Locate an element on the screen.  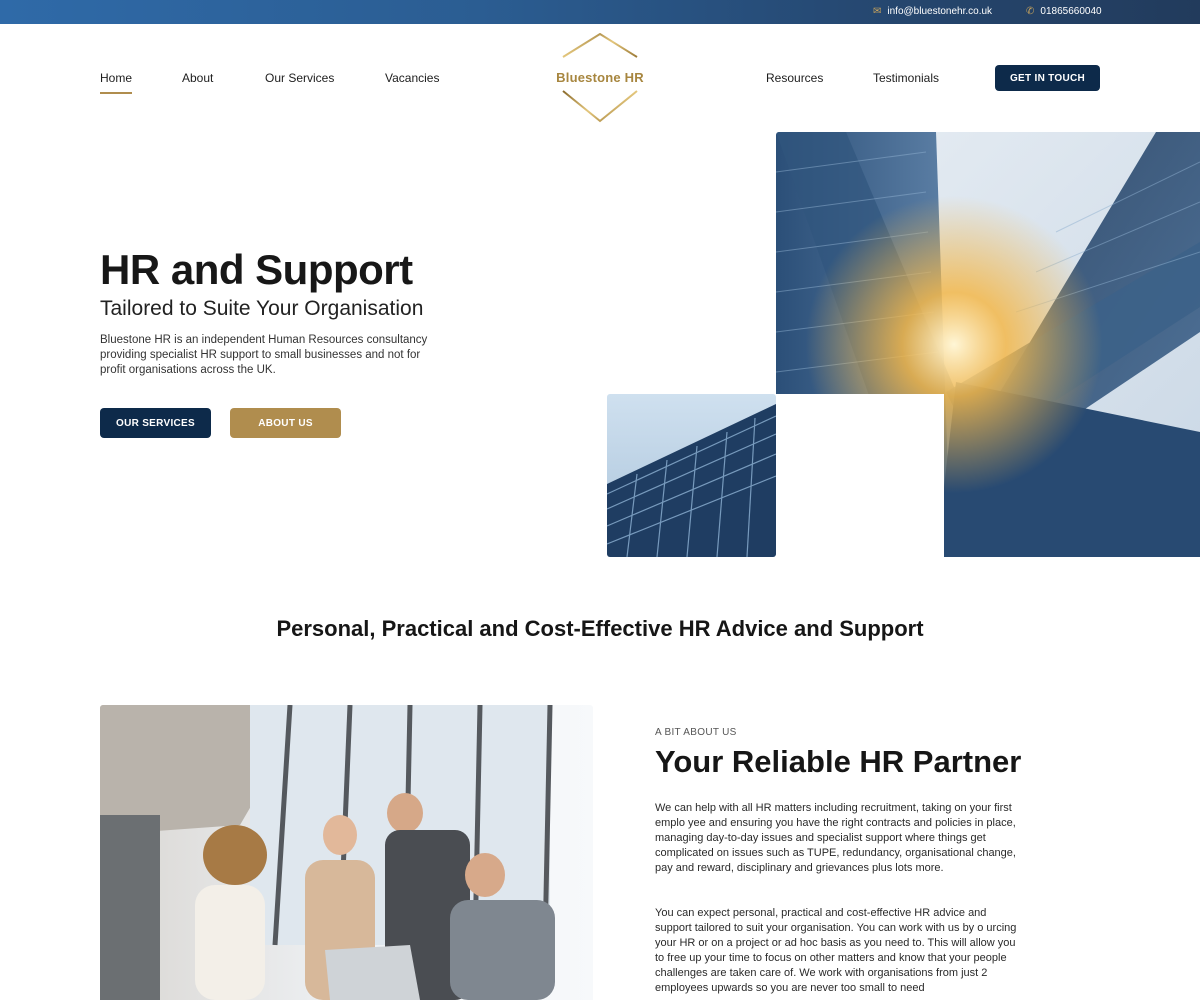
nav-about: About is located at coordinates (197, 78).